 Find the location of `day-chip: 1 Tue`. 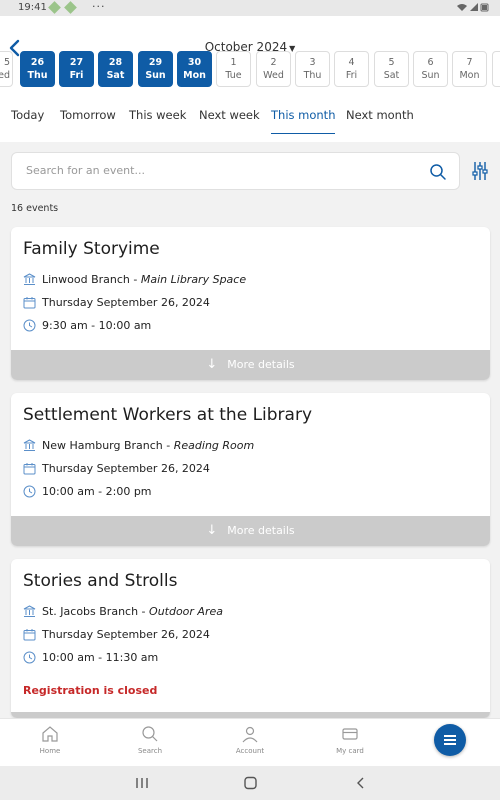

day-chip: 1 Tue is located at coordinates (233, 69).